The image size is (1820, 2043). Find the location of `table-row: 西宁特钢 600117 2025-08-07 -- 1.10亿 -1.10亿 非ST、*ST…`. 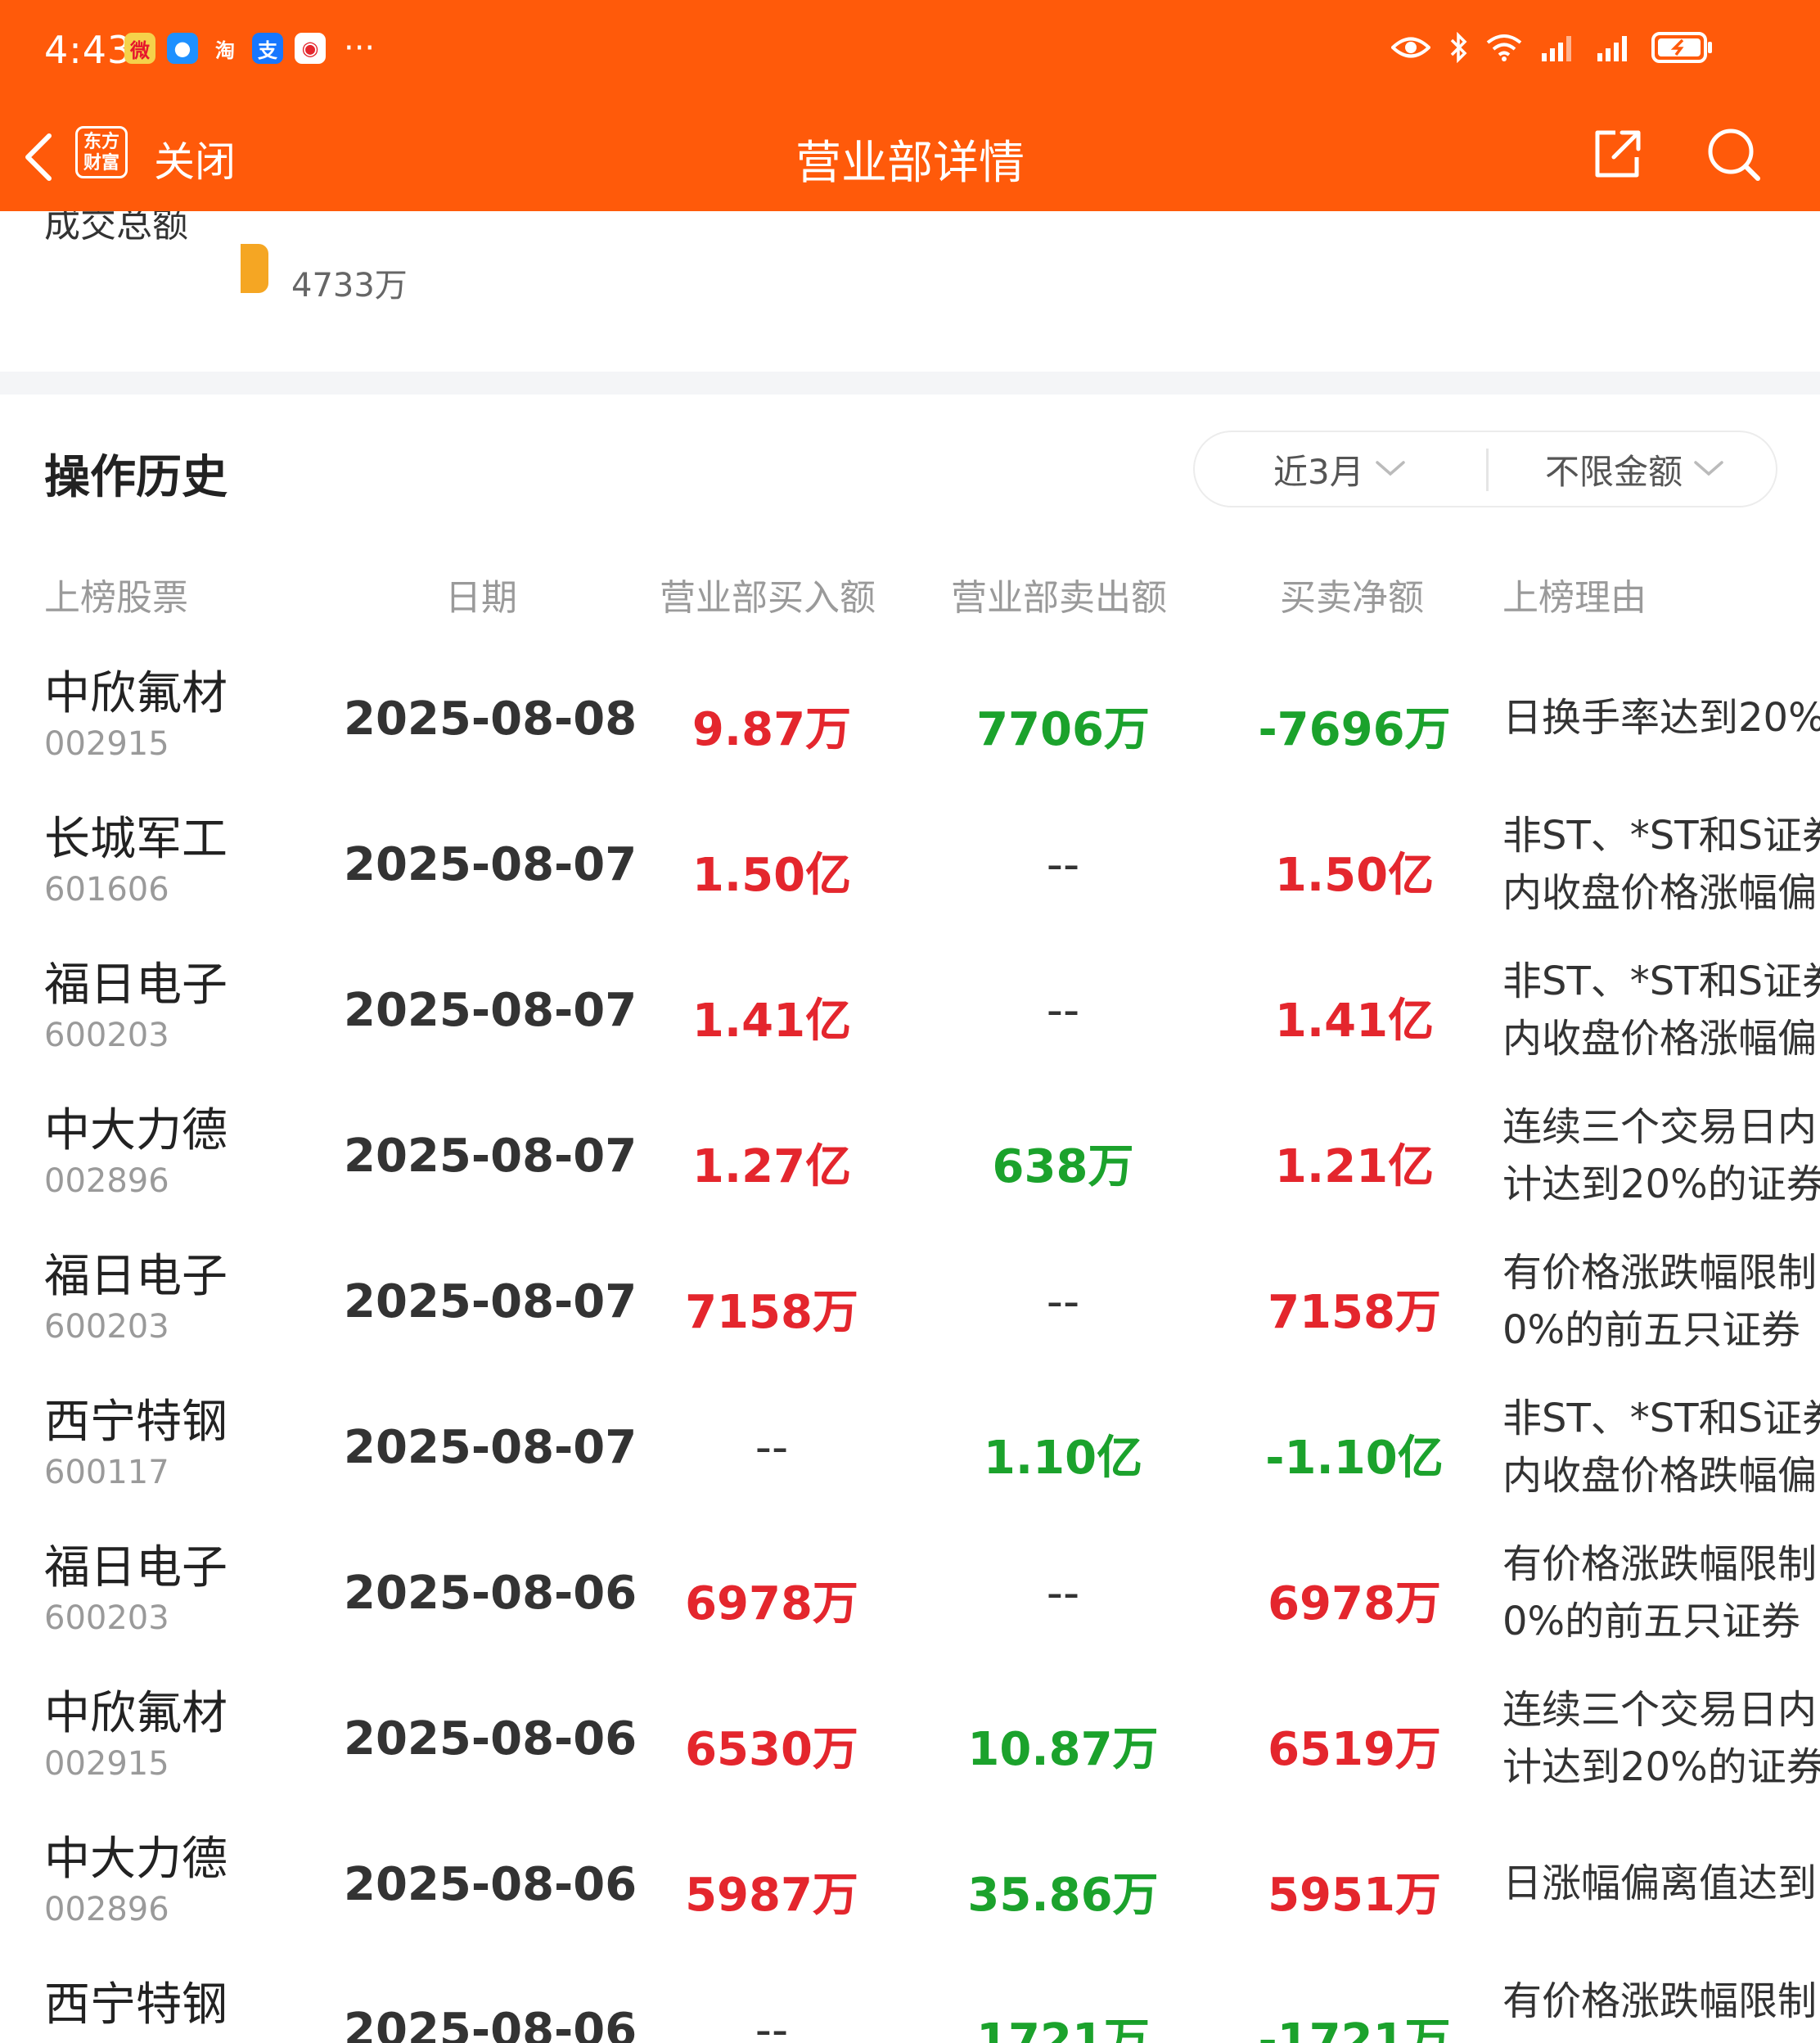

table-row: 西宁特钢 600117 2025-08-07 -- 1.10亿 -1.10亿 非ST、*ST… is located at coordinates (910, 1458).